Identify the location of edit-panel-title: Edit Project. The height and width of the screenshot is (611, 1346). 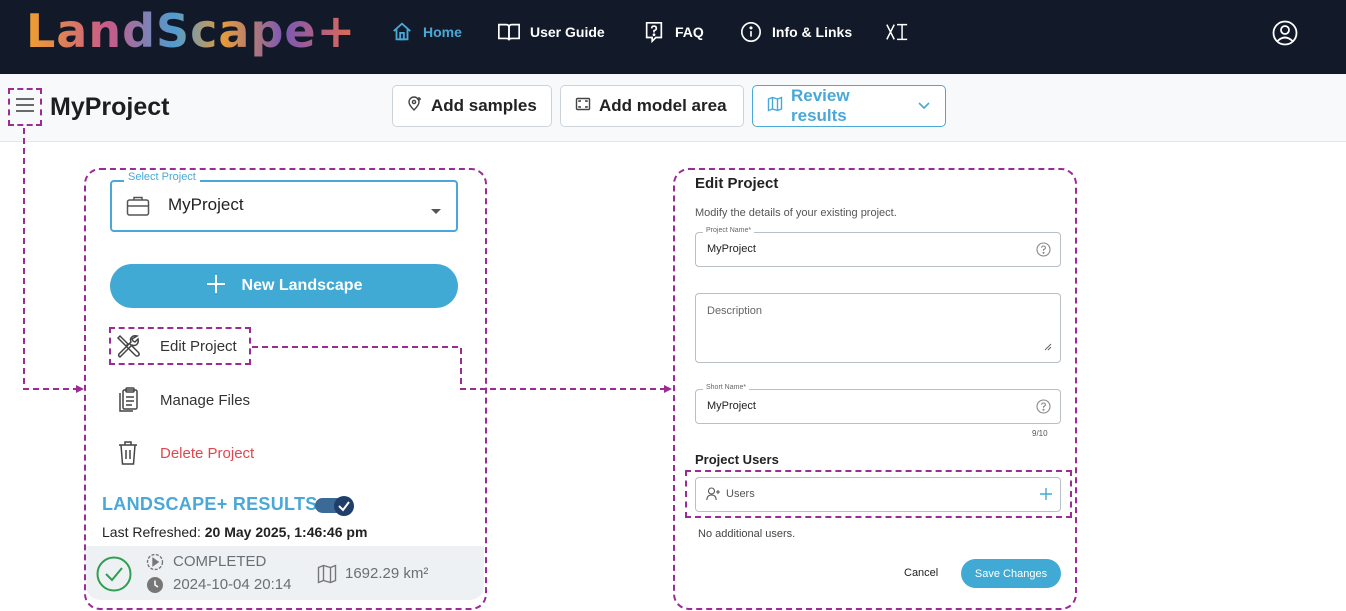
(737, 183).